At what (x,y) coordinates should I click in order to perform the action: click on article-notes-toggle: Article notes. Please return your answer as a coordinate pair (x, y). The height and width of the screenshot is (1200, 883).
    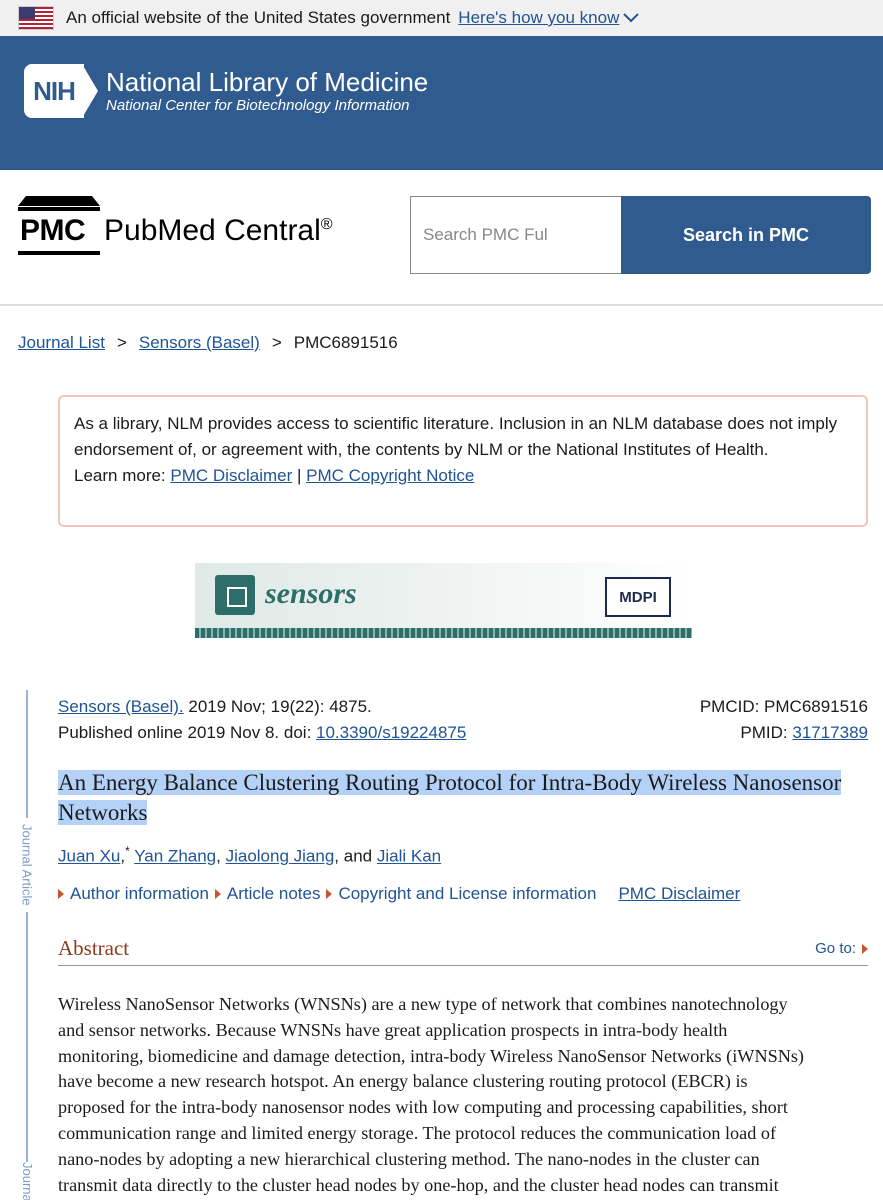
    Looking at the image, I should click on (267, 894).